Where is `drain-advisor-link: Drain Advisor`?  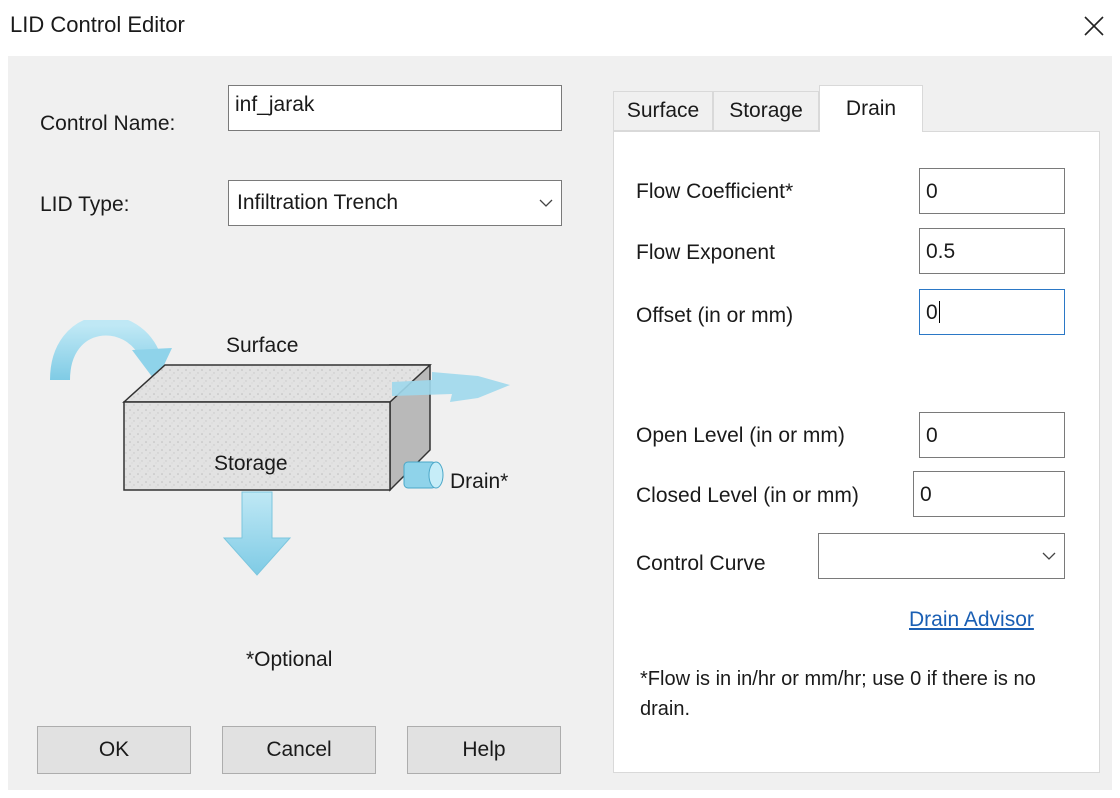
drain-advisor-link: Drain Advisor is located at coordinates (971, 620).